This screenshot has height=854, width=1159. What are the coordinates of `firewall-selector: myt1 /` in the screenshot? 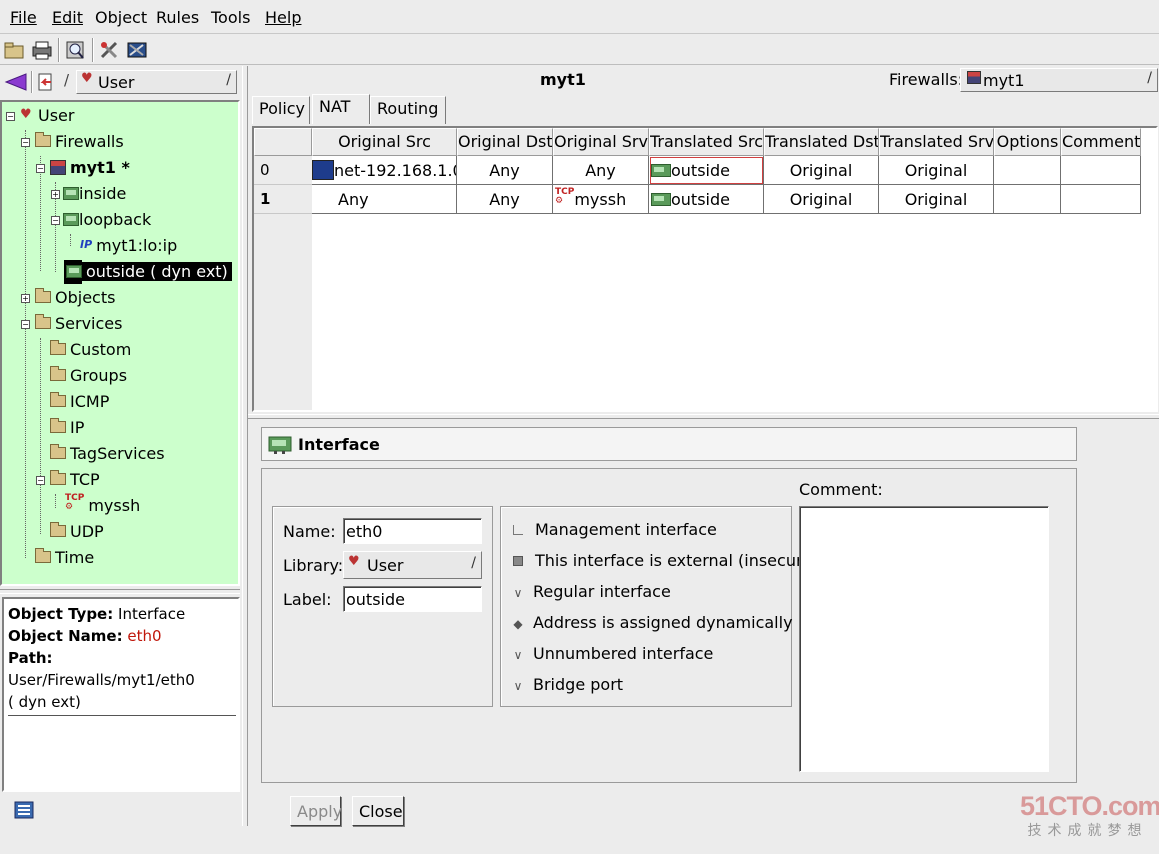 It's located at (1059, 80).